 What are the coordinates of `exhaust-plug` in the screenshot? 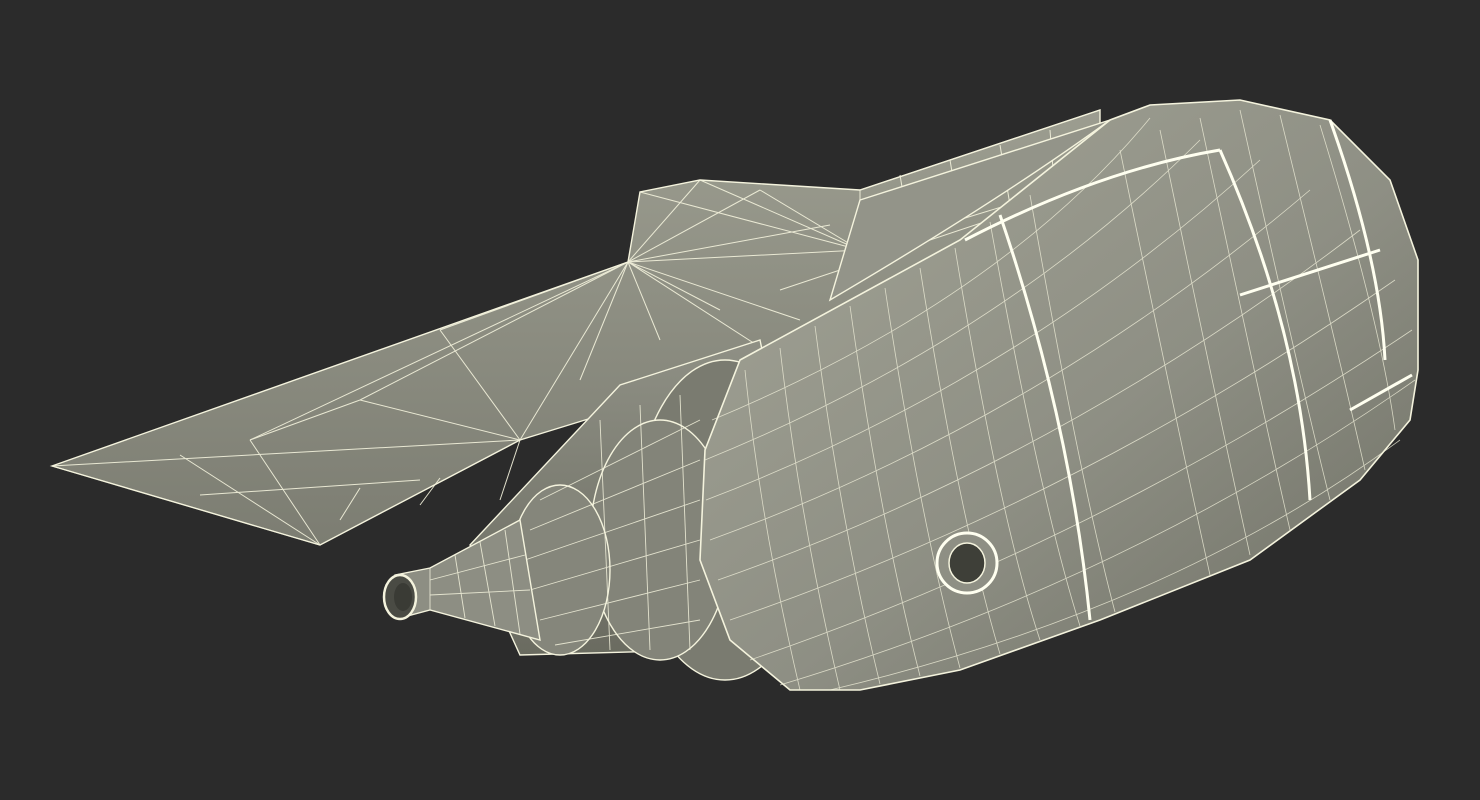 It's located at (461, 579).